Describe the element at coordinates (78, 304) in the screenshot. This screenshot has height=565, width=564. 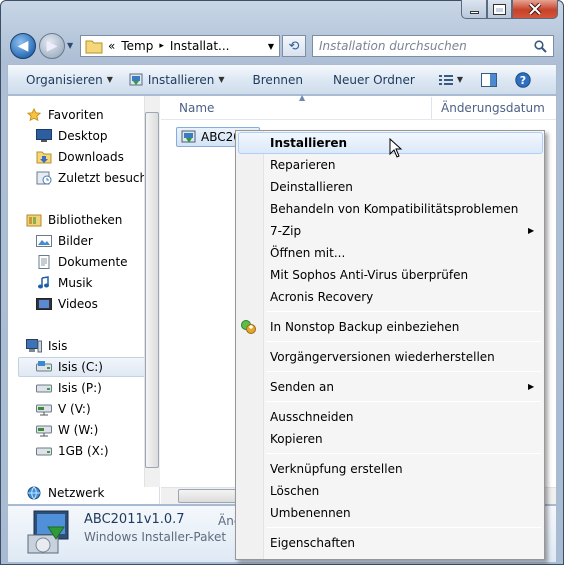
I see `sidebar-item-label: Videos` at that location.